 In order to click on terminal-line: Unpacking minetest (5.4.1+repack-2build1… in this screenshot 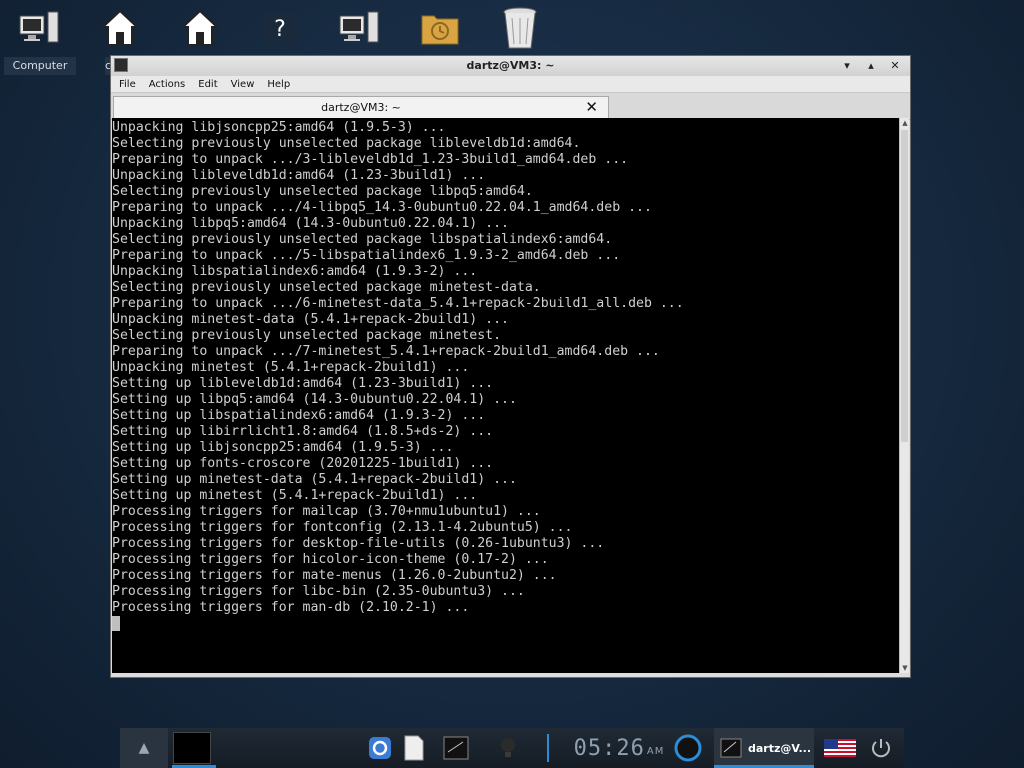, I will do `click(291, 367)`.